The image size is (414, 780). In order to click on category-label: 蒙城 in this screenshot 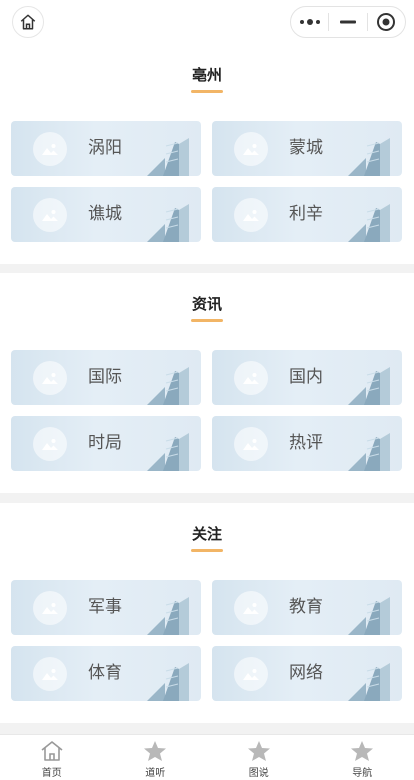, I will do `click(306, 148)`.